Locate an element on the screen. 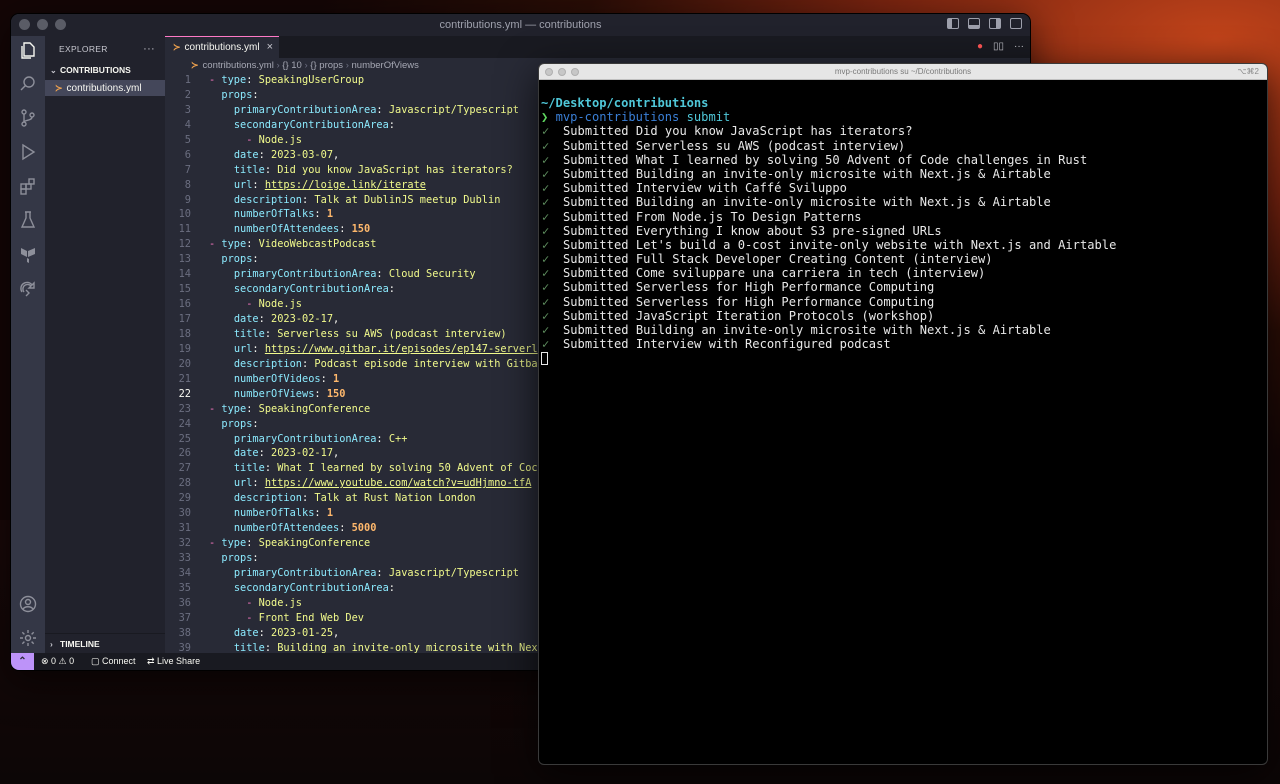 The width and height of the screenshot is (1280, 784). editor-tabs: ≻ contributions.yml × ● ▯▯ ··· is located at coordinates (597, 47).